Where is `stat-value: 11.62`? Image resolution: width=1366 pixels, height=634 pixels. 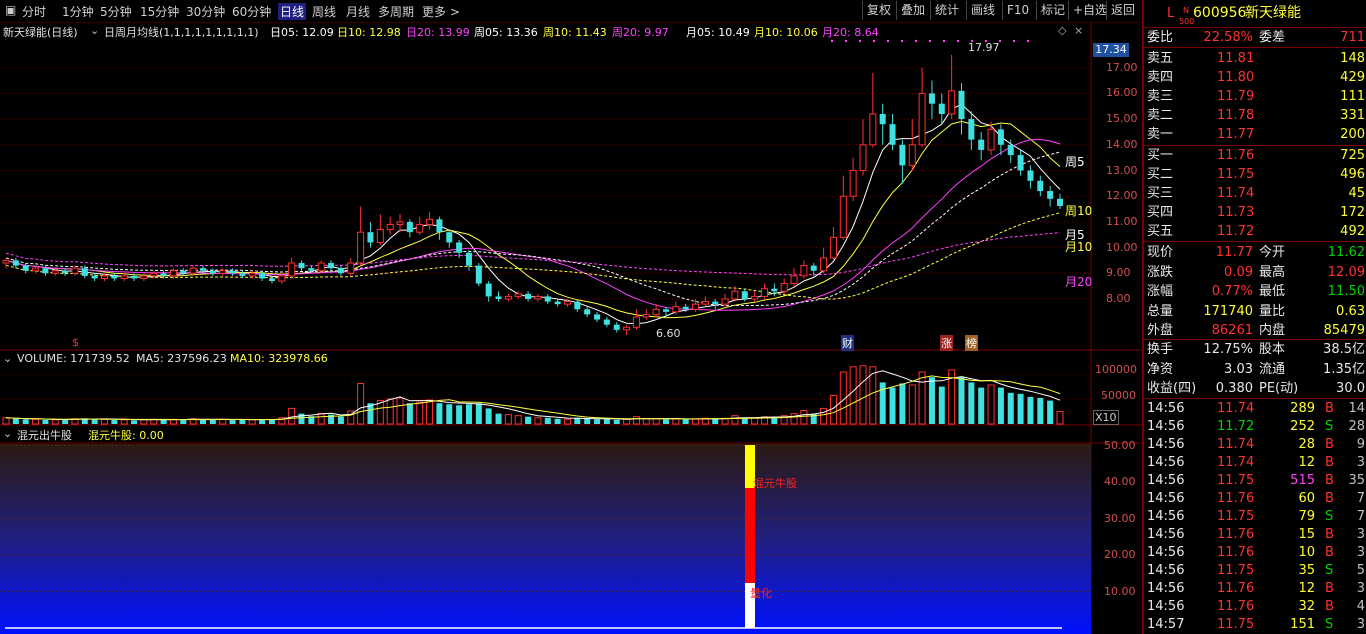
stat-value: 11.62 is located at coordinates (1346, 252).